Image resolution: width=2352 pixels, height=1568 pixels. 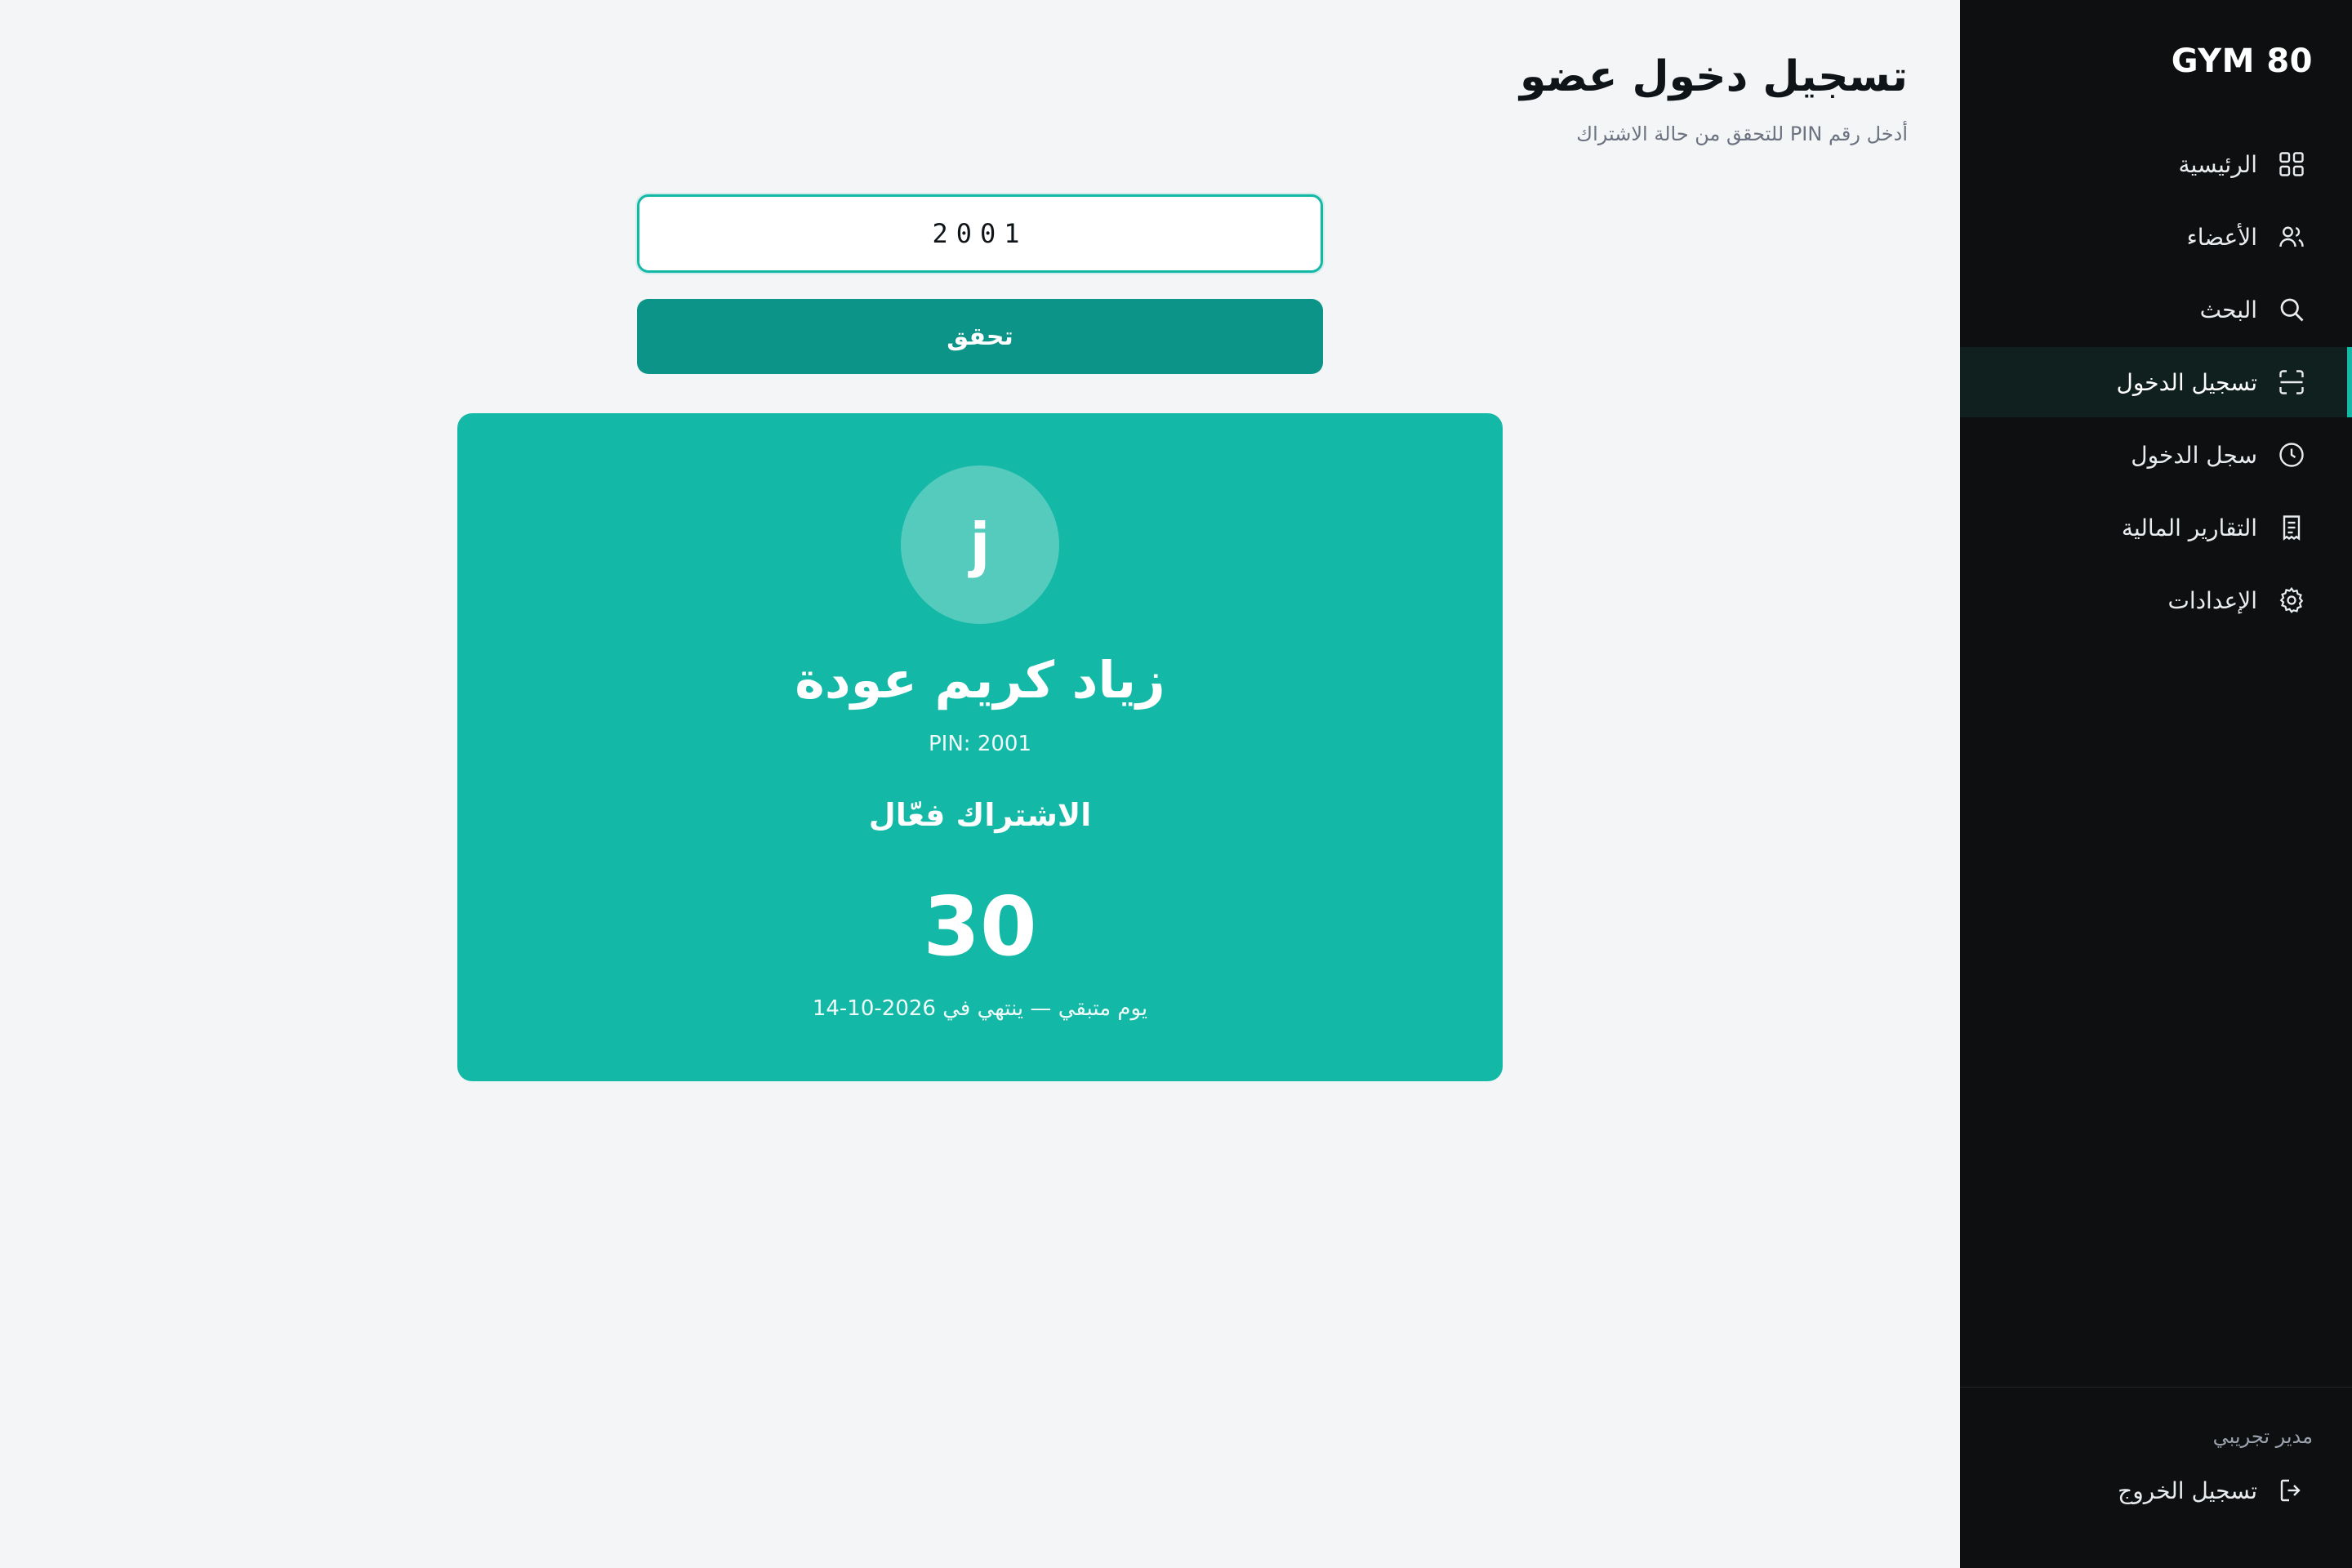 I want to click on subscription-status: الاشتراك فعّال, so click(x=980, y=815).